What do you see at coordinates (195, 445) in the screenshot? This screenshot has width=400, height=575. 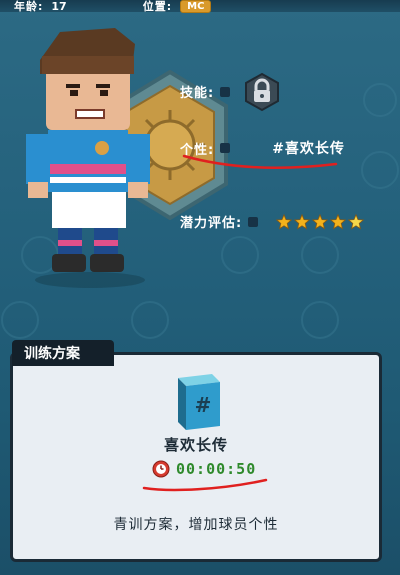 I see `training-plan-name: 喜欢长传` at bounding box center [195, 445].